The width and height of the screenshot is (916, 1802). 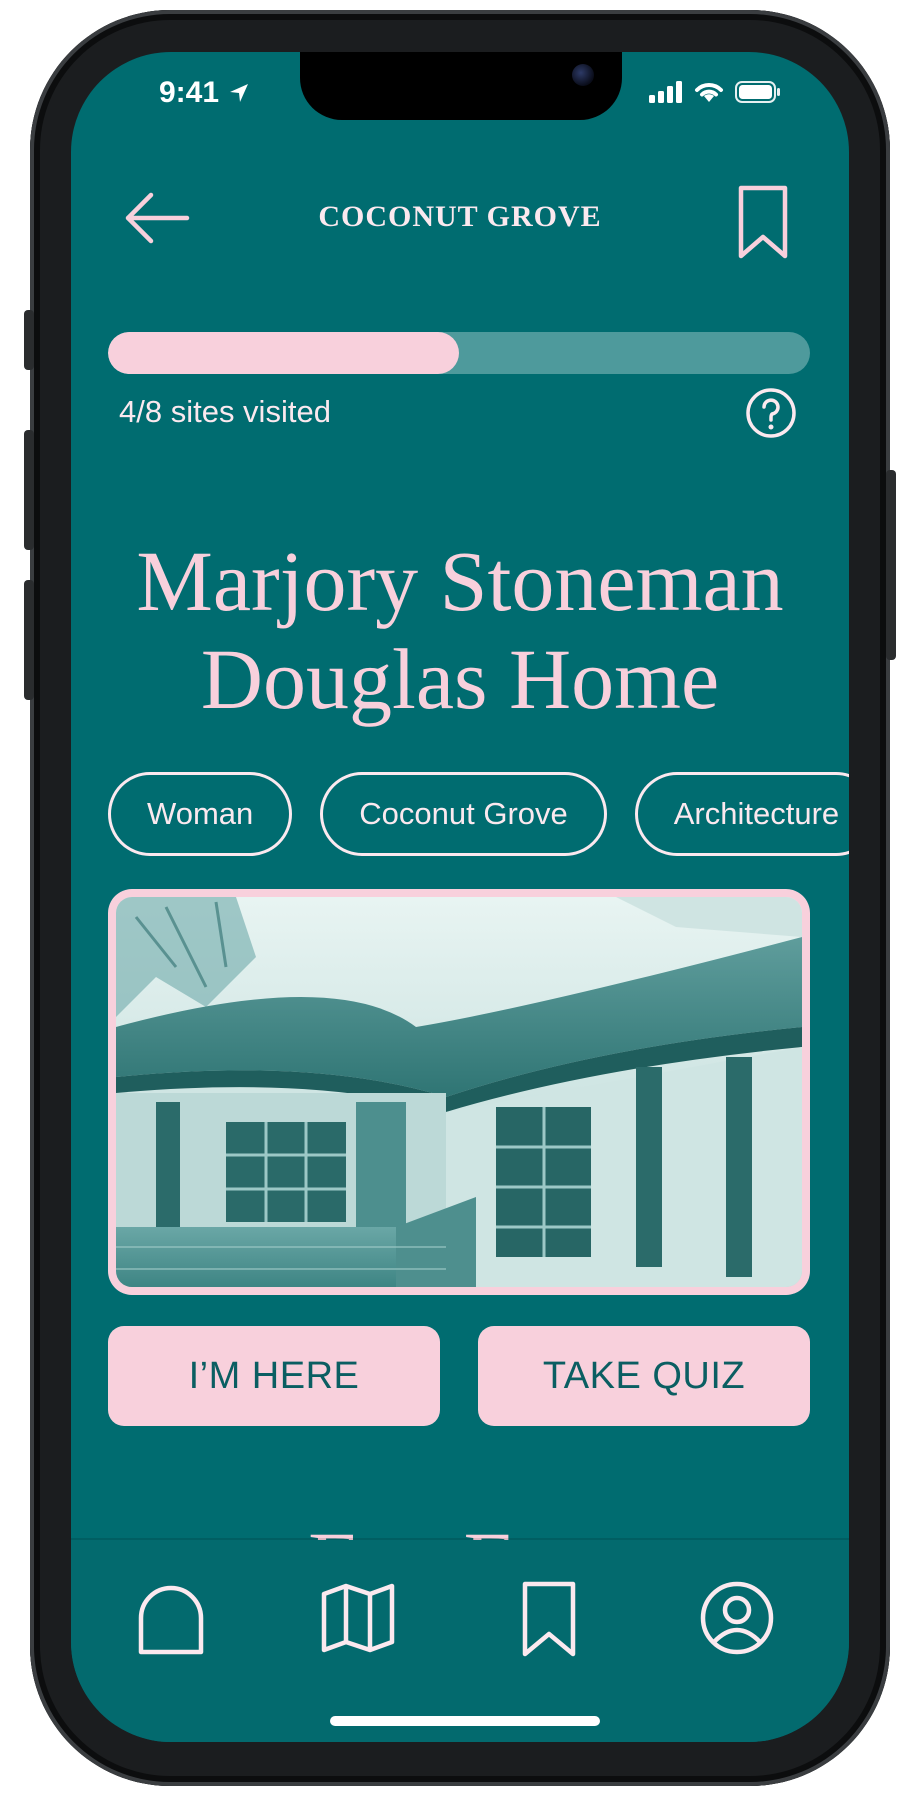 I want to click on cellular-signal-icon, so click(x=665, y=92).